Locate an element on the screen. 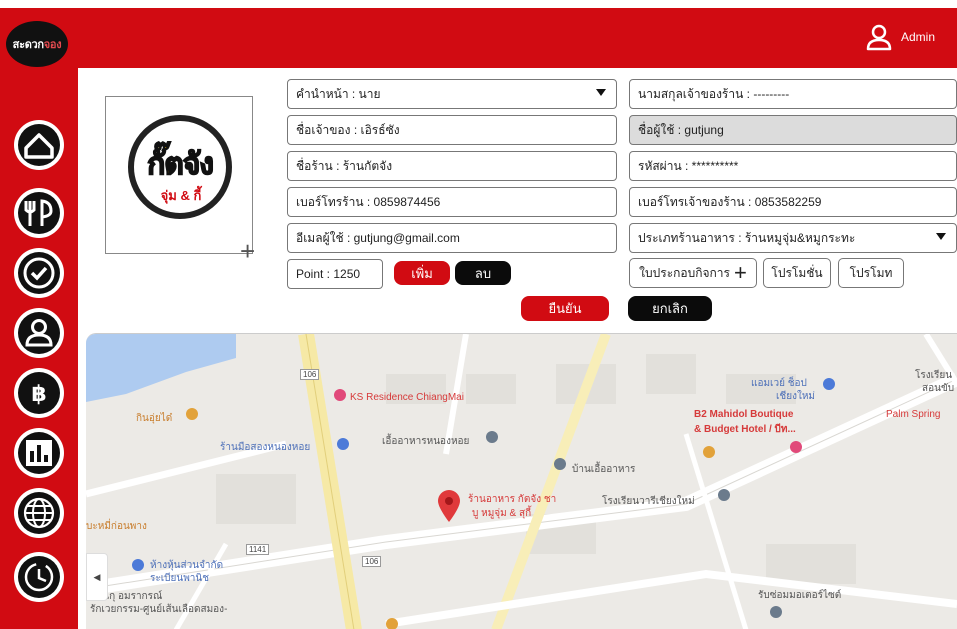  cancel-button: ยกเลิก is located at coordinates (670, 308).